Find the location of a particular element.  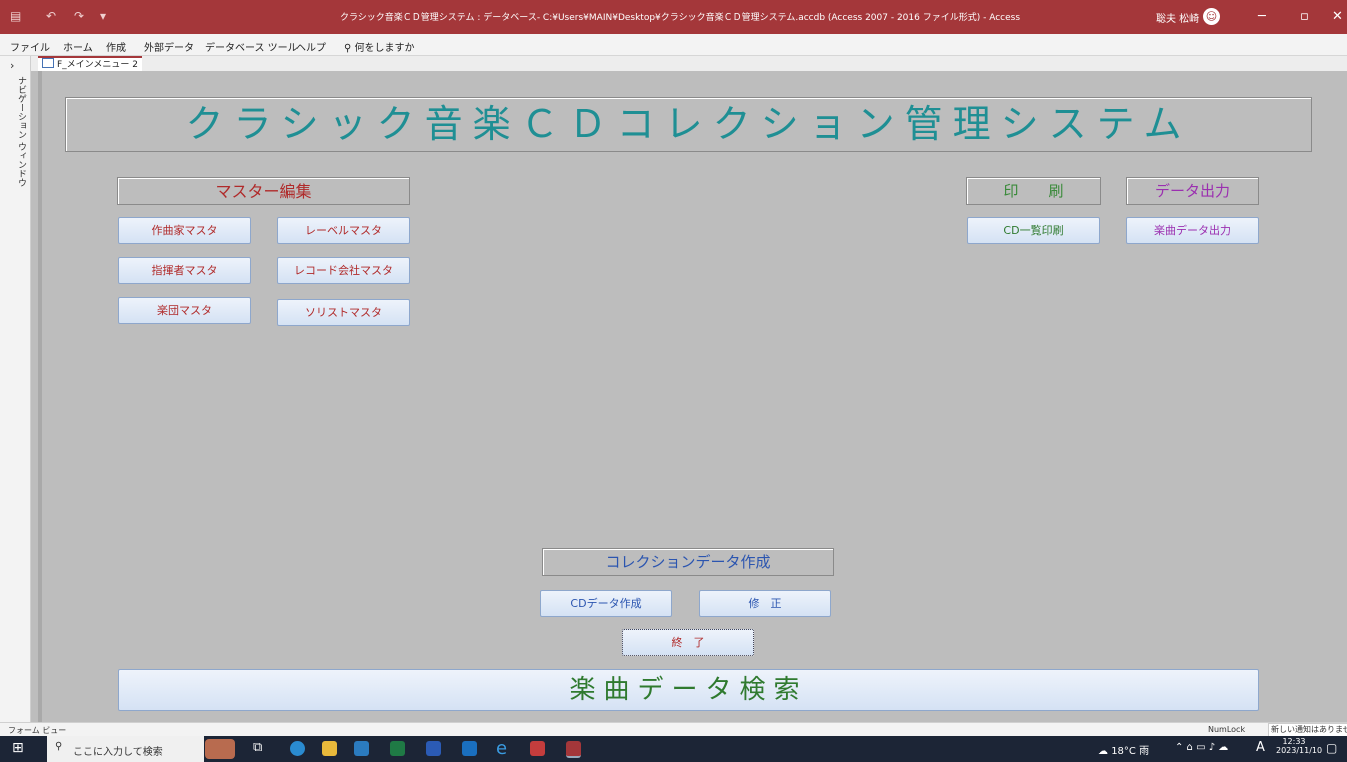

save-icon: ▤ is located at coordinates (15, 16).